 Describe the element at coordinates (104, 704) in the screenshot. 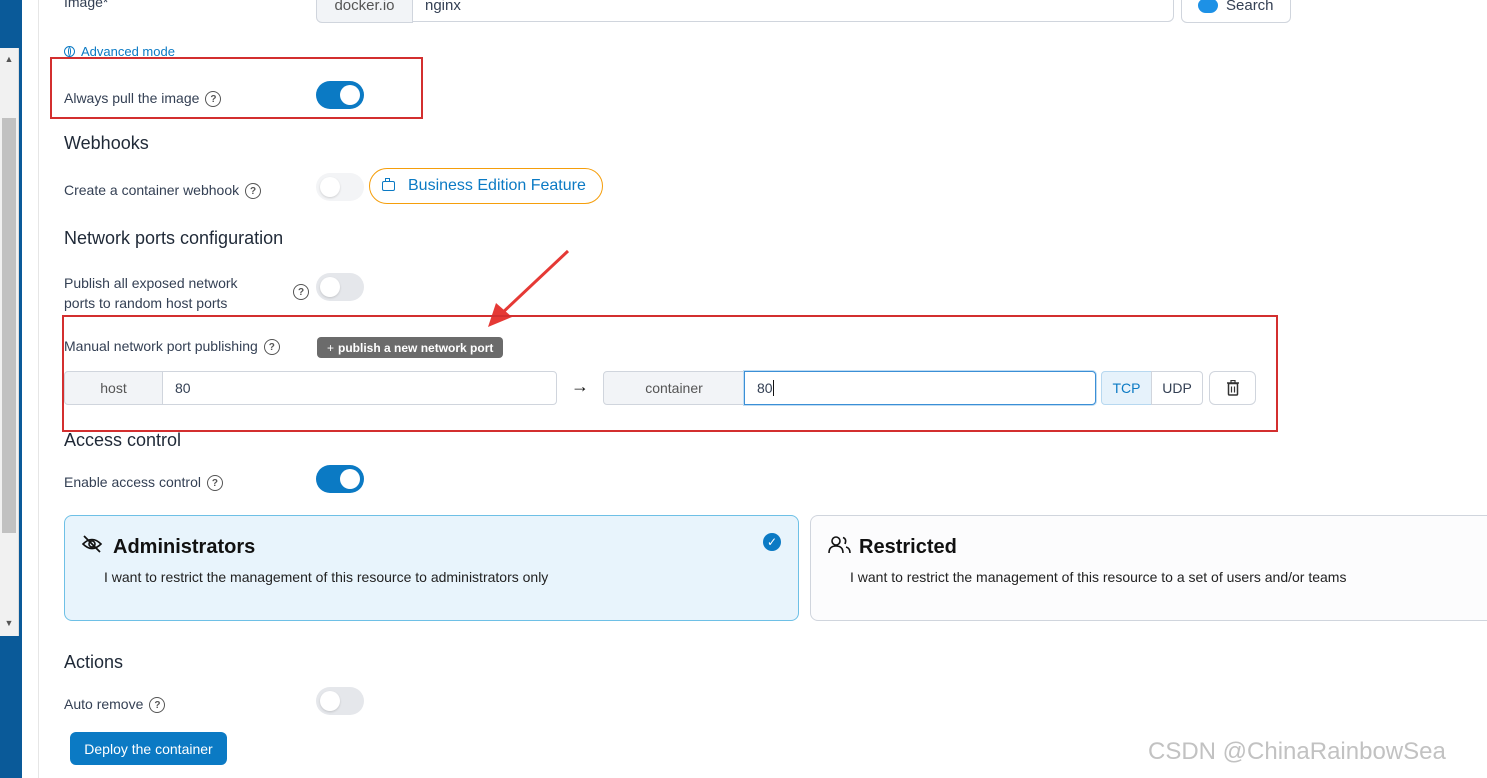

I see `auto-remove-label: Auto remove` at that location.